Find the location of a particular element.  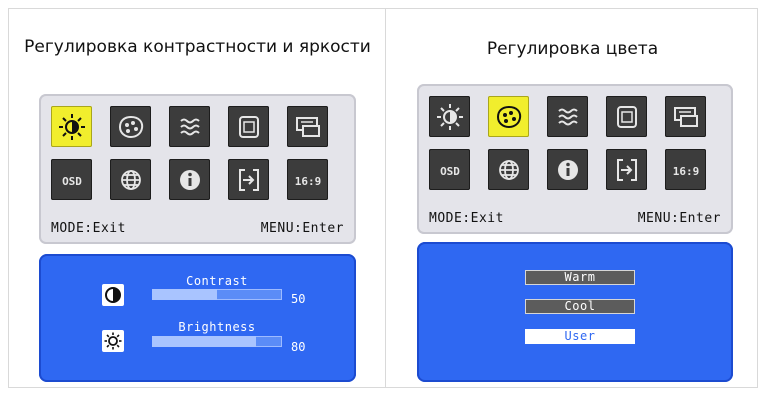

brightness-label: Brightness is located at coordinates (217, 327).